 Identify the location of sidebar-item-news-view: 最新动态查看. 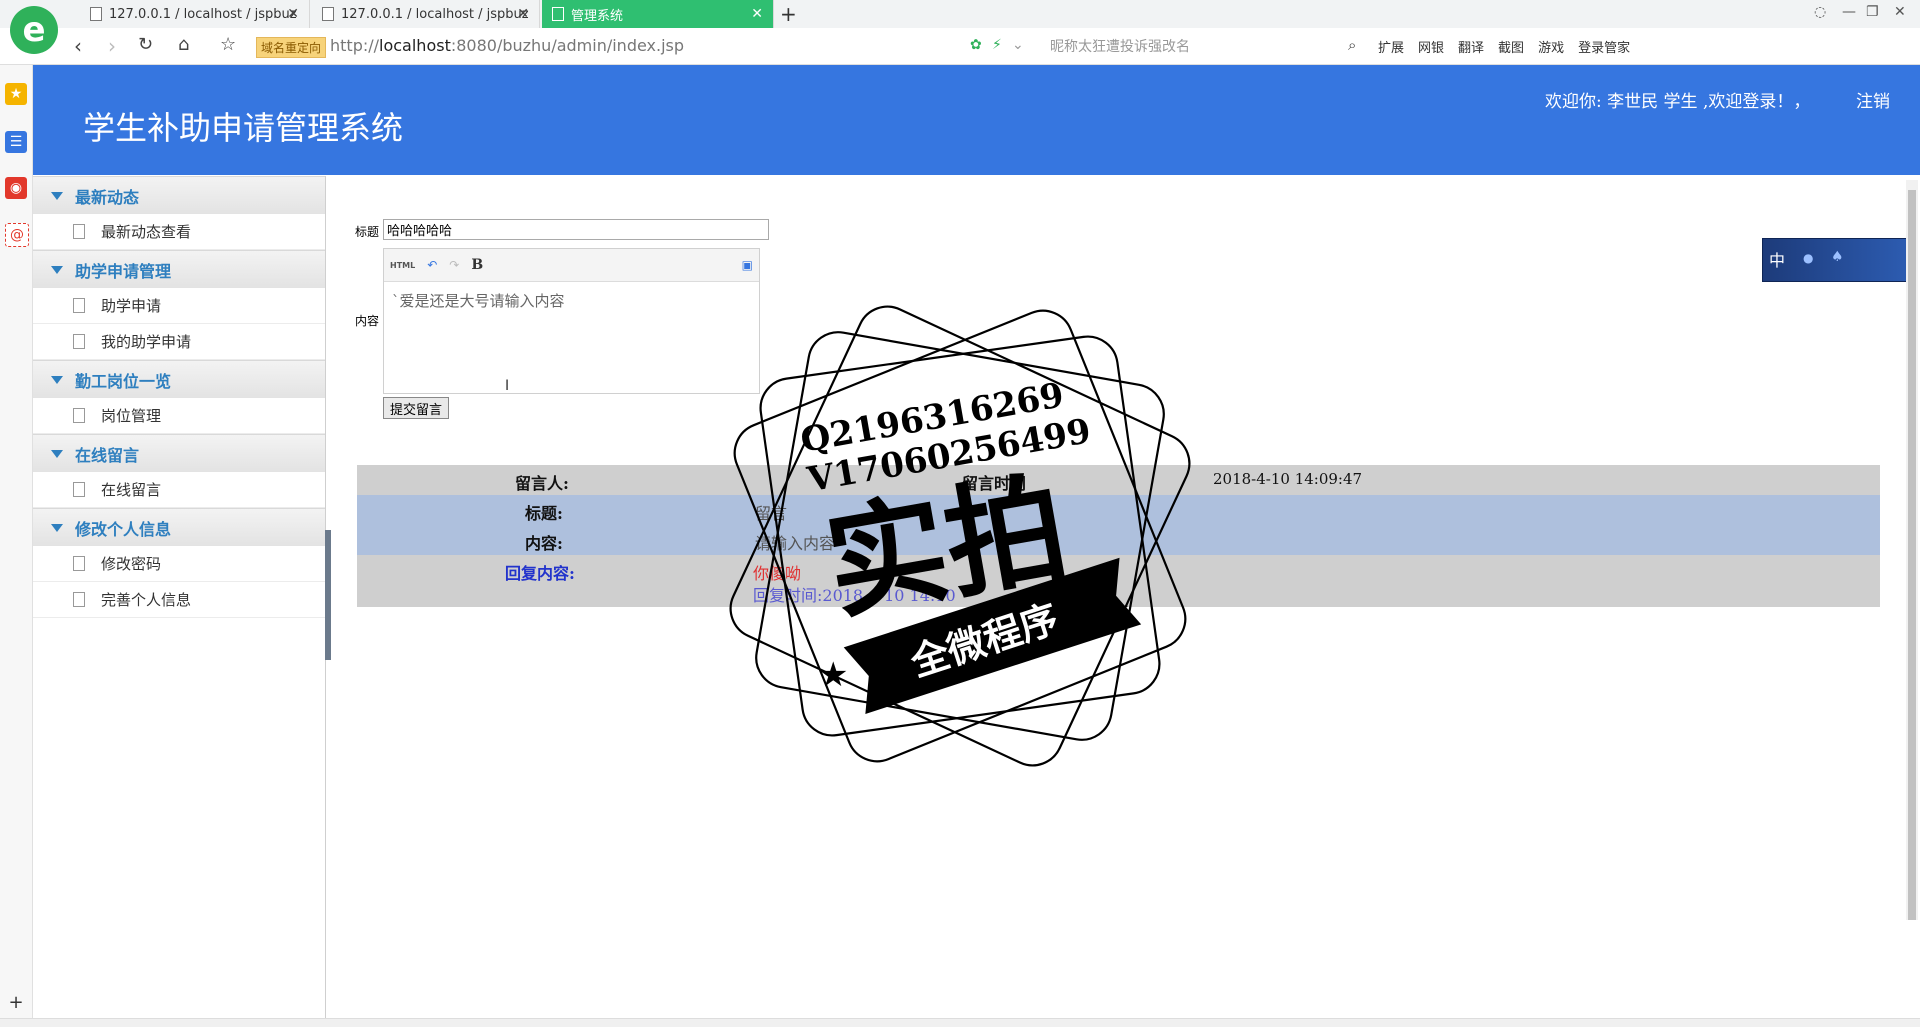
(179, 232).